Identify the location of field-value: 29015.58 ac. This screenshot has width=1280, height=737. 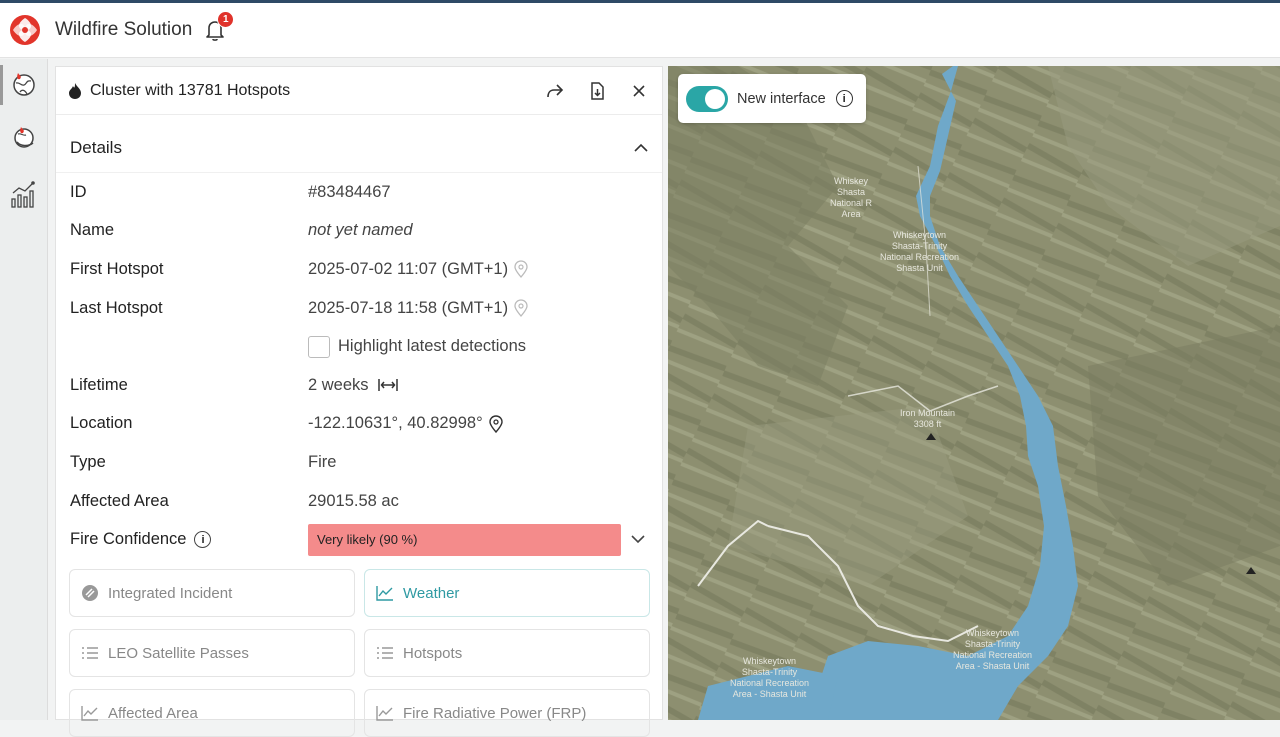
(353, 500).